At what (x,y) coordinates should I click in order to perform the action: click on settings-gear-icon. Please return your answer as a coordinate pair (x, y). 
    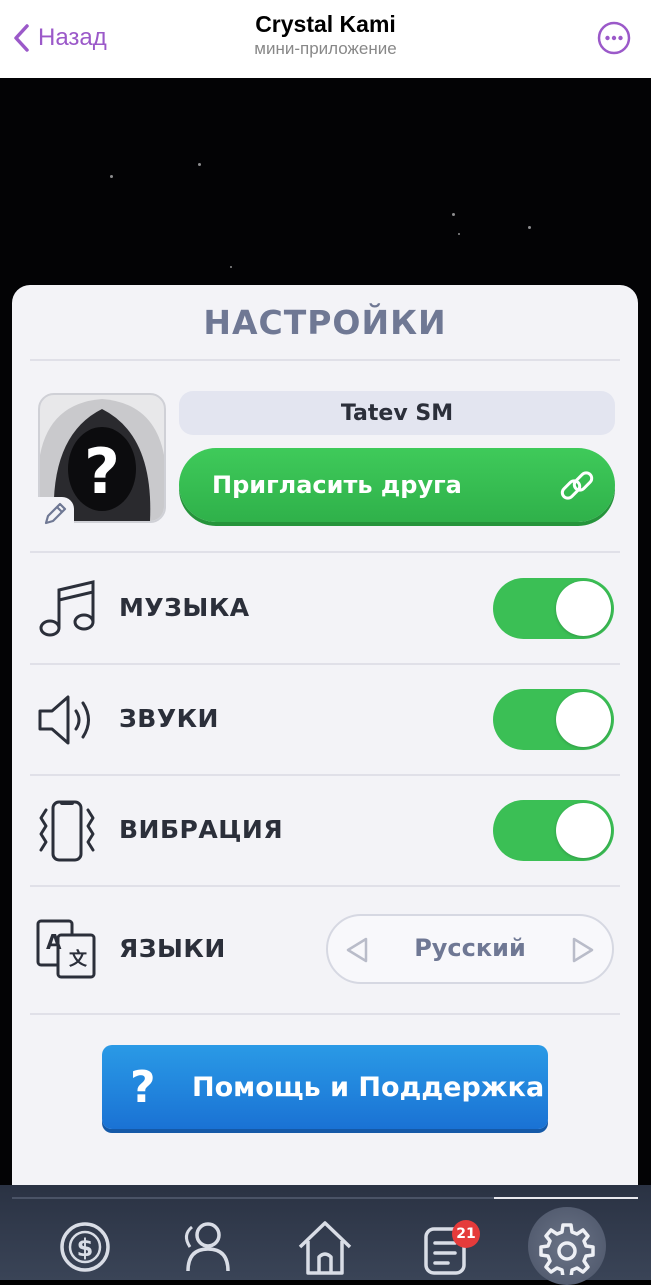
    Looking at the image, I should click on (567, 1240).